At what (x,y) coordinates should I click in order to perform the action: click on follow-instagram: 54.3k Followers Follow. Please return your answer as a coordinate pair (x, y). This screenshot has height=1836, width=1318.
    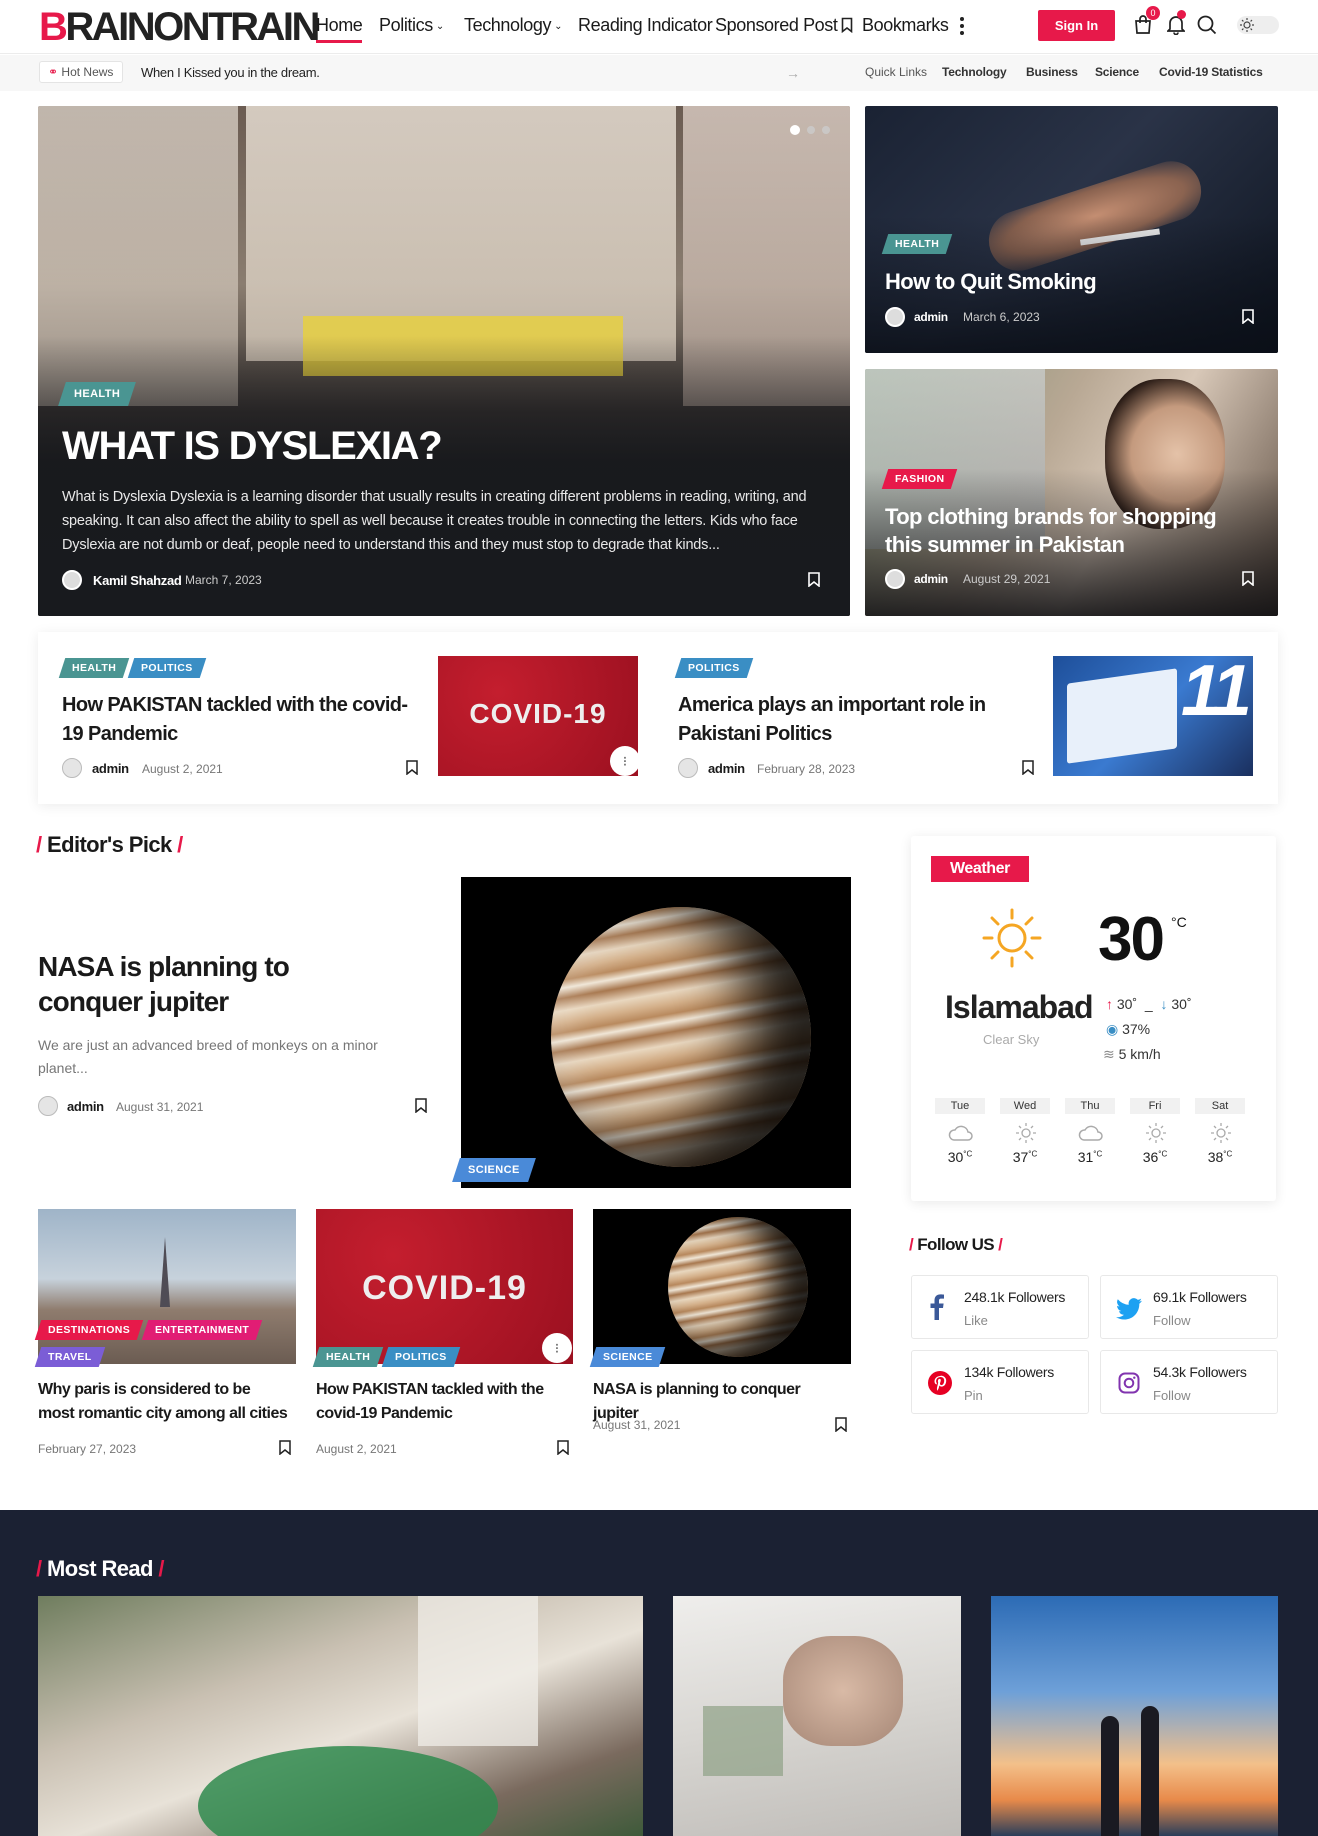
    Looking at the image, I should click on (1189, 1382).